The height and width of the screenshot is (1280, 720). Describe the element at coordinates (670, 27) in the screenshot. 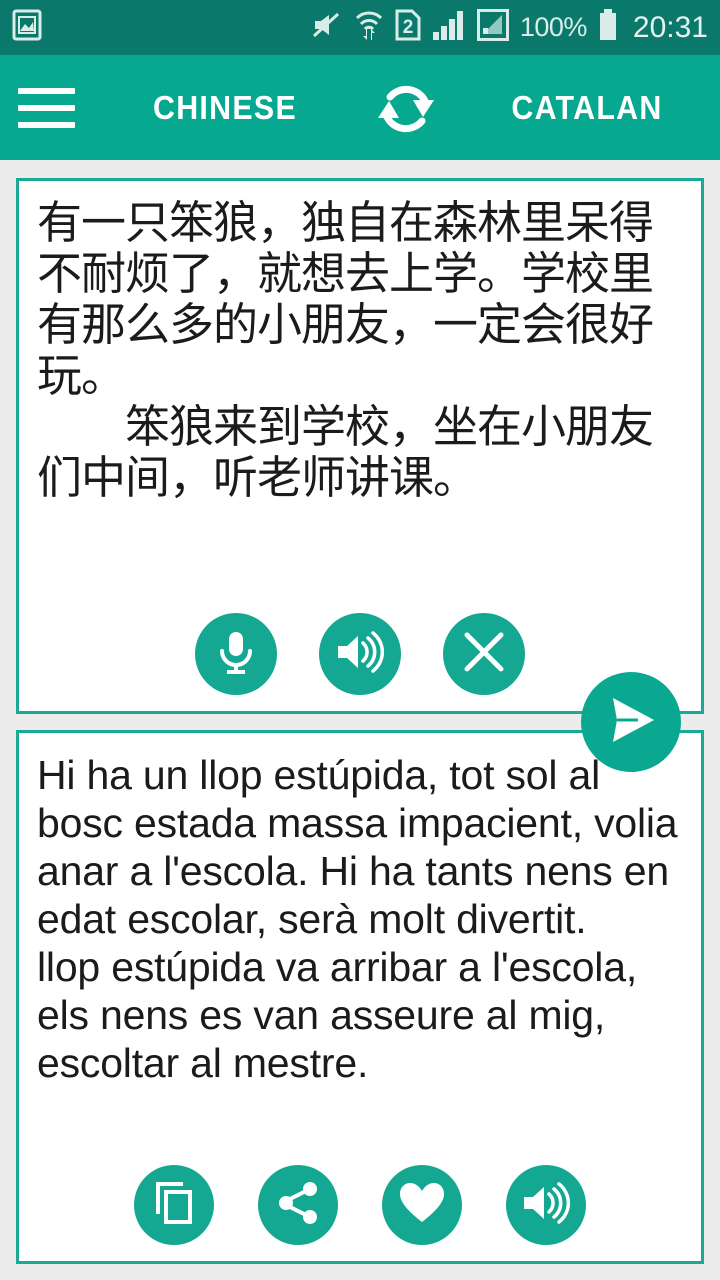

I see `status-bar-clock: 20:31` at that location.